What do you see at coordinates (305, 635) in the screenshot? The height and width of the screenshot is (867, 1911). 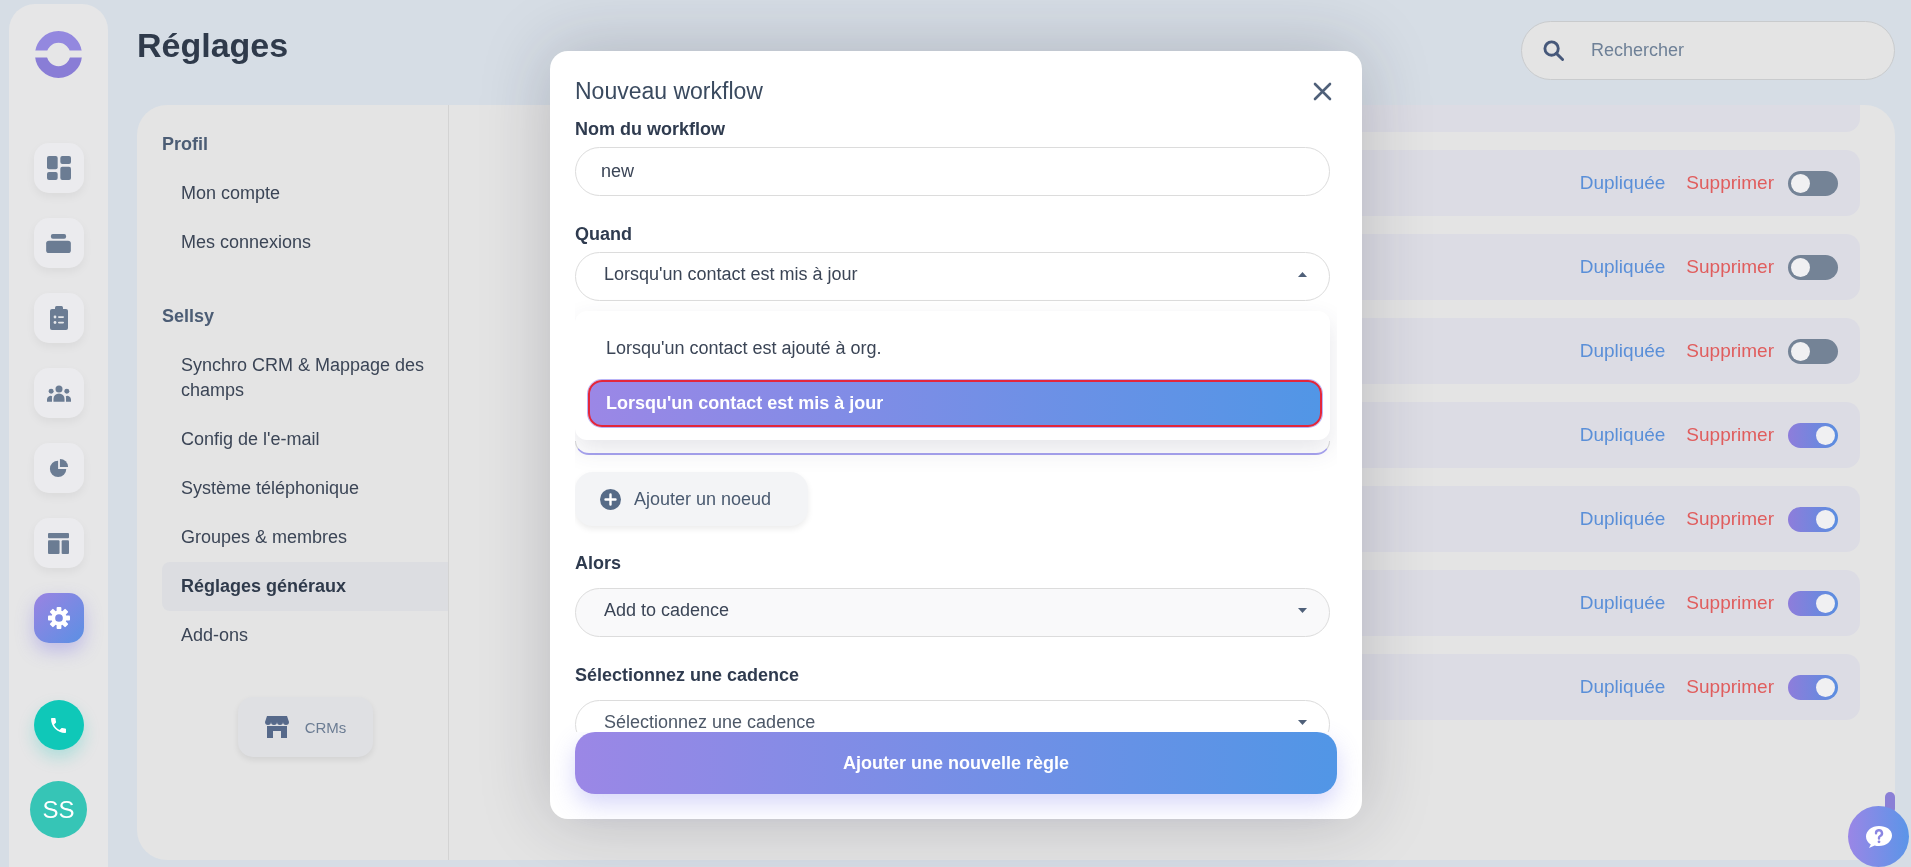 I see `nav-item: Add-ons` at bounding box center [305, 635].